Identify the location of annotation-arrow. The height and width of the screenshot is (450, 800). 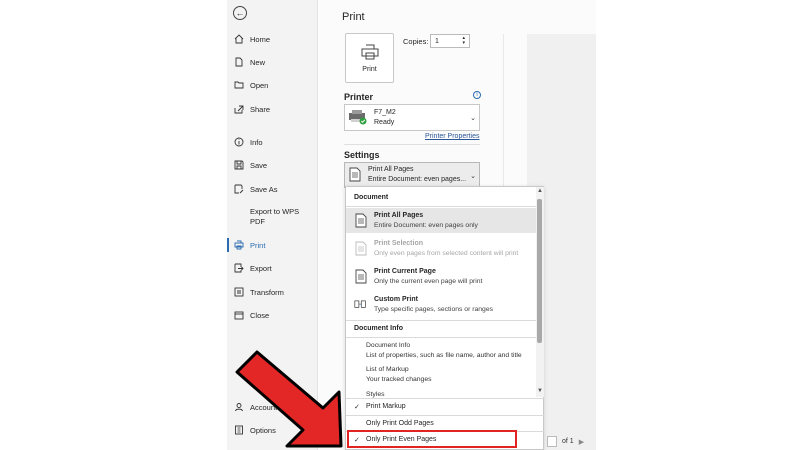
(289, 399).